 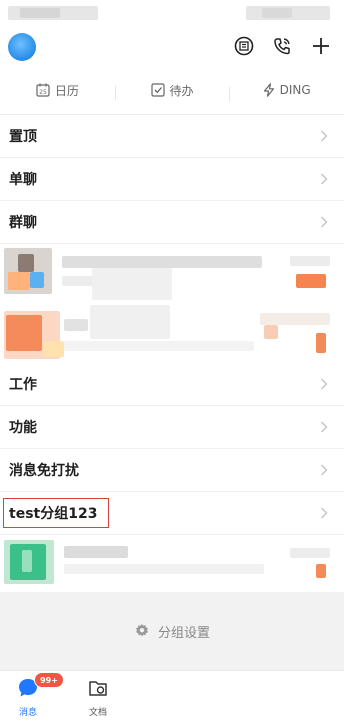 I want to click on tab-messages-label: 消息, so click(x=27, y=713).